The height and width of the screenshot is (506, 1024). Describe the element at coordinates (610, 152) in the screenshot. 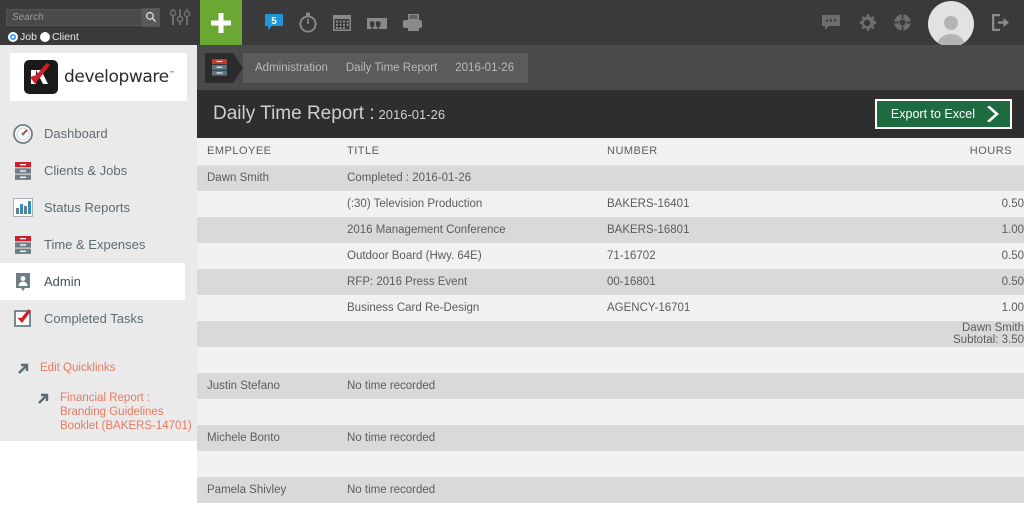

I see `table-header-row: EMPLOYEE TITLE NUMBER HOURS` at that location.